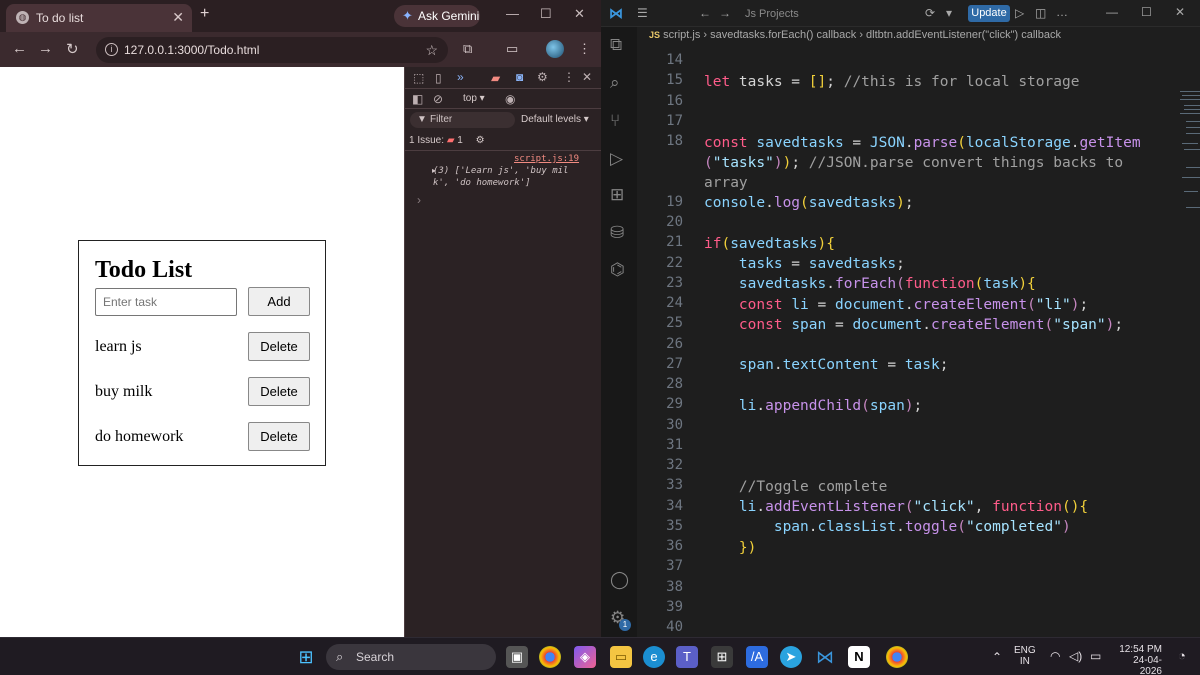 The height and width of the screenshot is (675, 1200). What do you see at coordinates (437, 16) in the screenshot?
I see `ask-gemini-button: ✦ Ask Gemini` at bounding box center [437, 16].